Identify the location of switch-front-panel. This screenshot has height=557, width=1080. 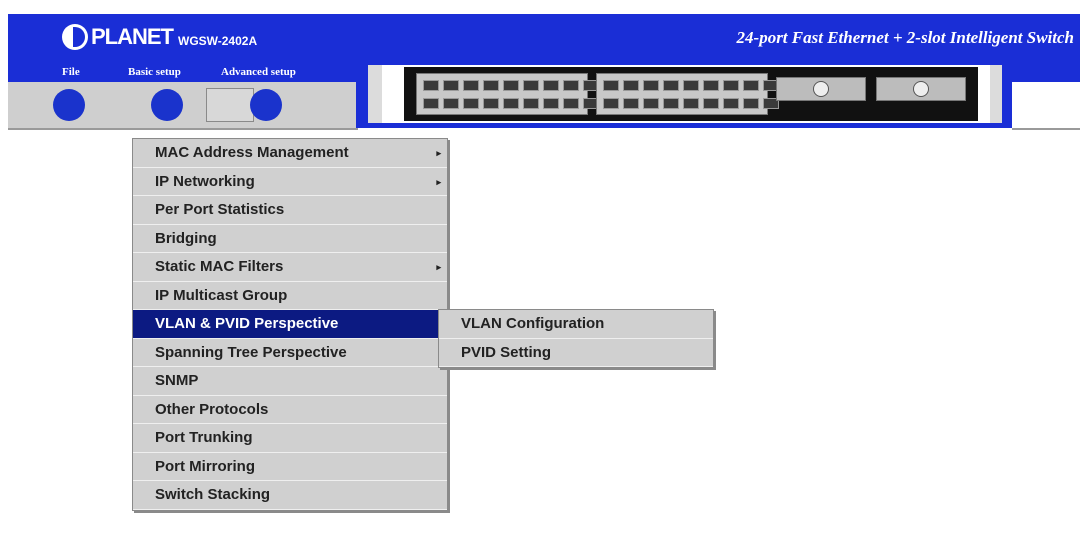
(691, 94).